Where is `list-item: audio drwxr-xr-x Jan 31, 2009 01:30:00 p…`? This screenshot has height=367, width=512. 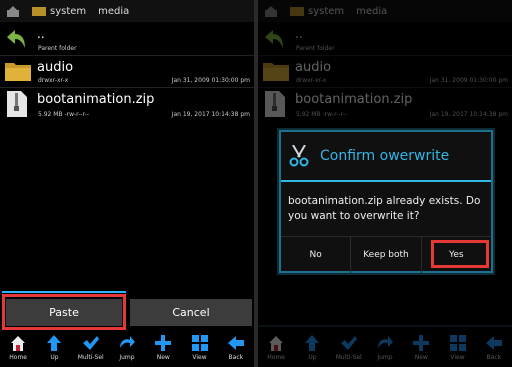
list-item: audio drwxr-xr-x Jan 31, 2009 01:30:00 p… is located at coordinates (127, 72).